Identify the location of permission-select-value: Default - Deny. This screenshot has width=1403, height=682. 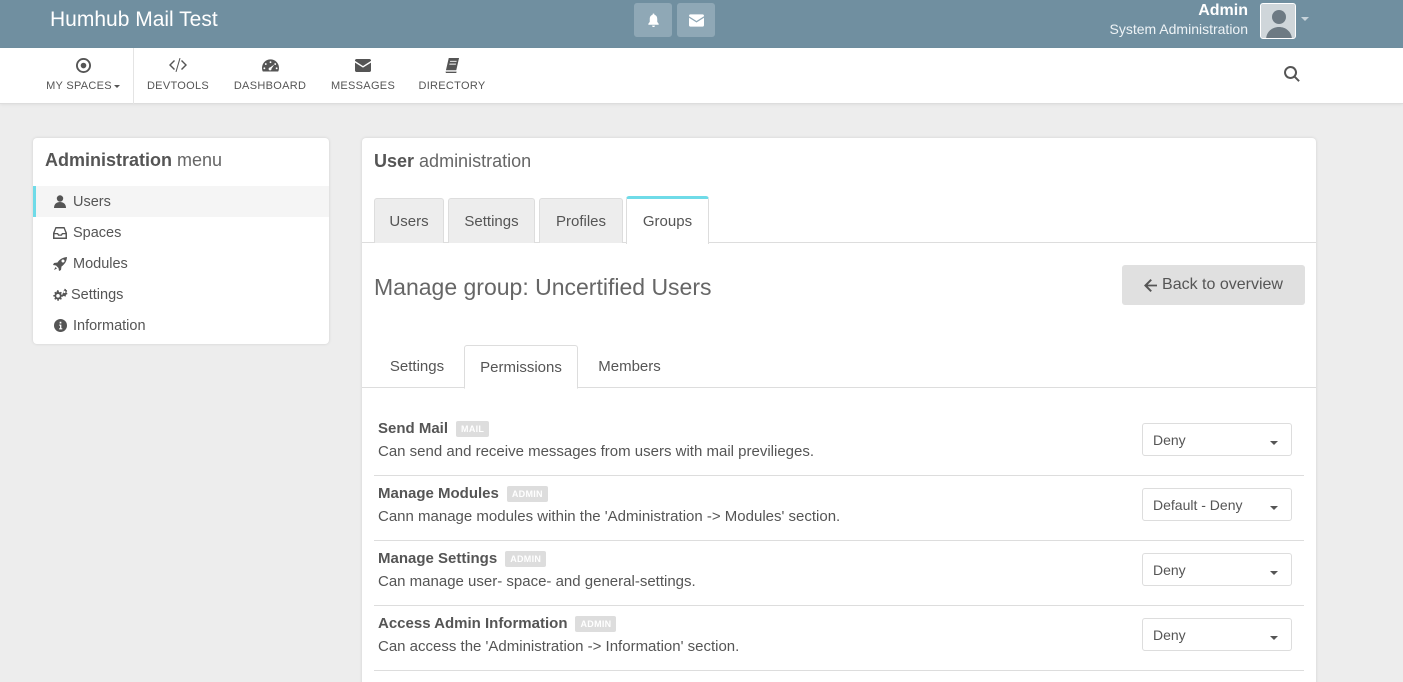
(1198, 504).